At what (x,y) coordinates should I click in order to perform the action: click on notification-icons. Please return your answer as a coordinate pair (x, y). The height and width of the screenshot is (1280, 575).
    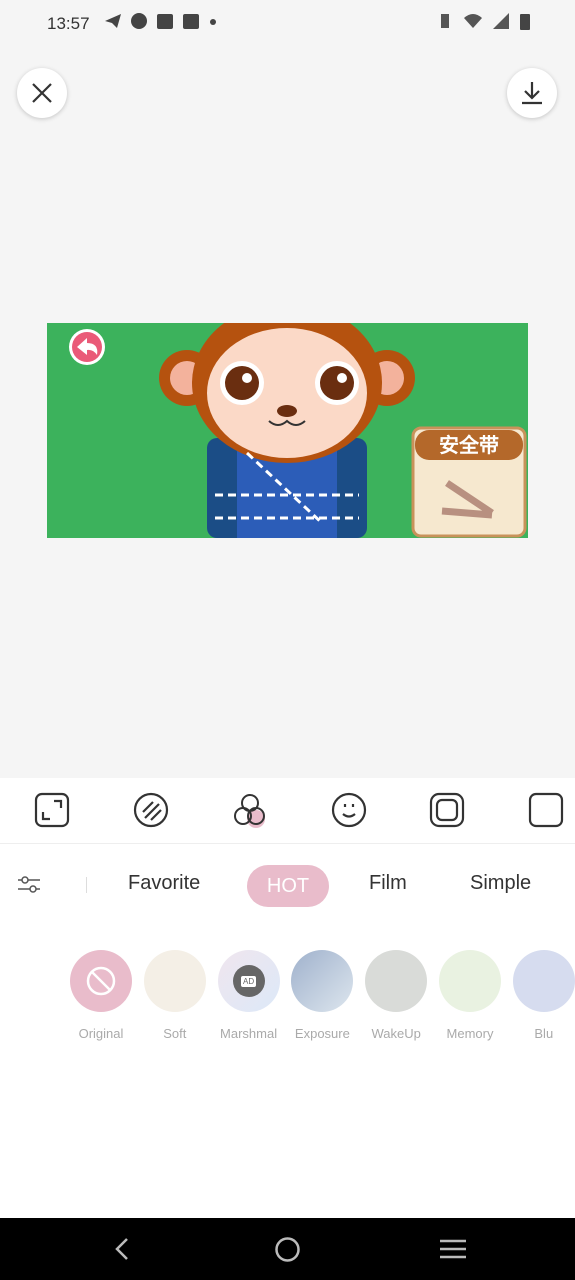
    Looking at the image, I should click on (161, 21).